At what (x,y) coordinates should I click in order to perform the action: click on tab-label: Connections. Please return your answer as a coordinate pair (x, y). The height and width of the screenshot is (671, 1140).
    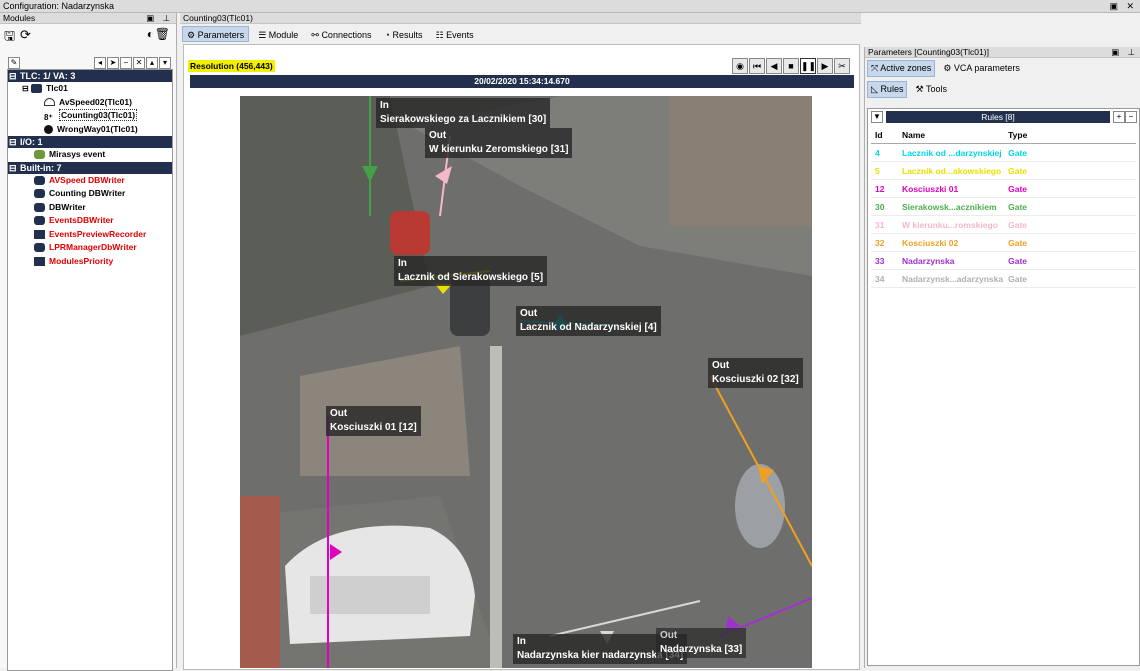
    Looking at the image, I should click on (346, 35).